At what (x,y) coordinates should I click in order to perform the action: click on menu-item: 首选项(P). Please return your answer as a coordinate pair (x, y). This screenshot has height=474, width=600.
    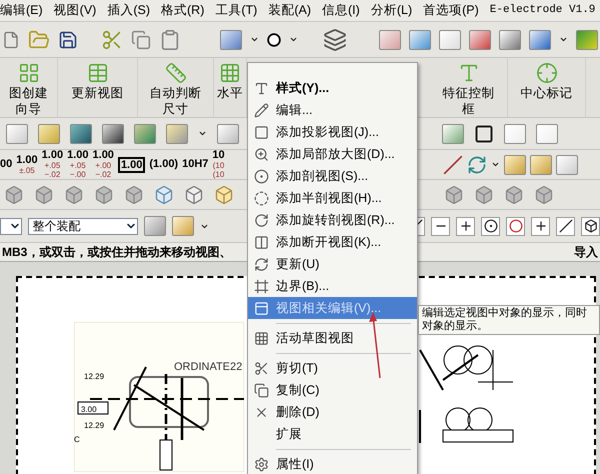
    Looking at the image, I should click on (451, 10).